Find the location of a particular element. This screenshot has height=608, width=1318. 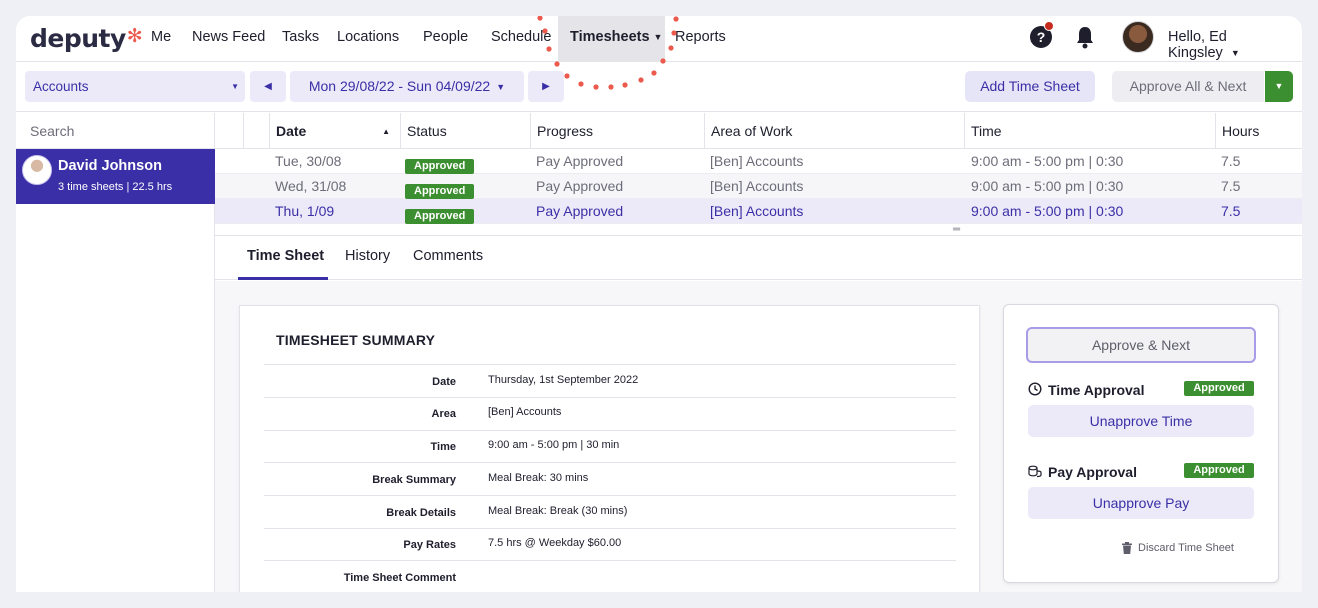

coins-icon is located at coordinates (1035, 471).